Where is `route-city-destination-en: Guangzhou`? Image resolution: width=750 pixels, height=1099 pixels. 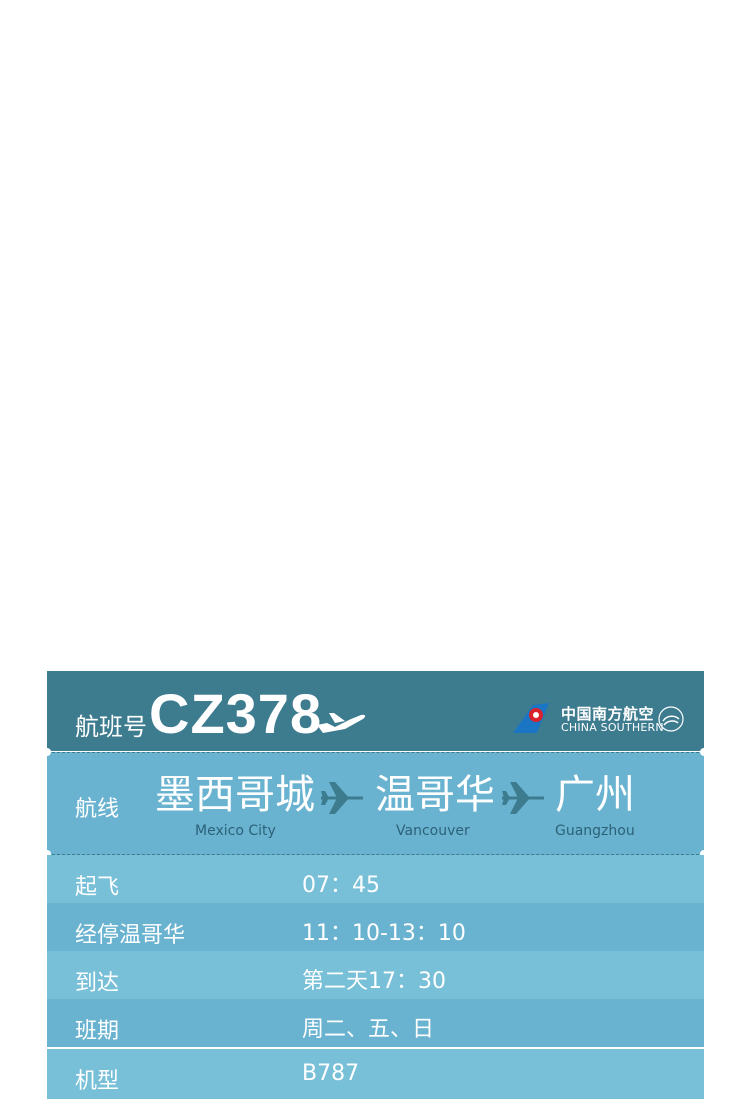
route-city-destination-en: Guangzhou is located at coordinates (595, 831).